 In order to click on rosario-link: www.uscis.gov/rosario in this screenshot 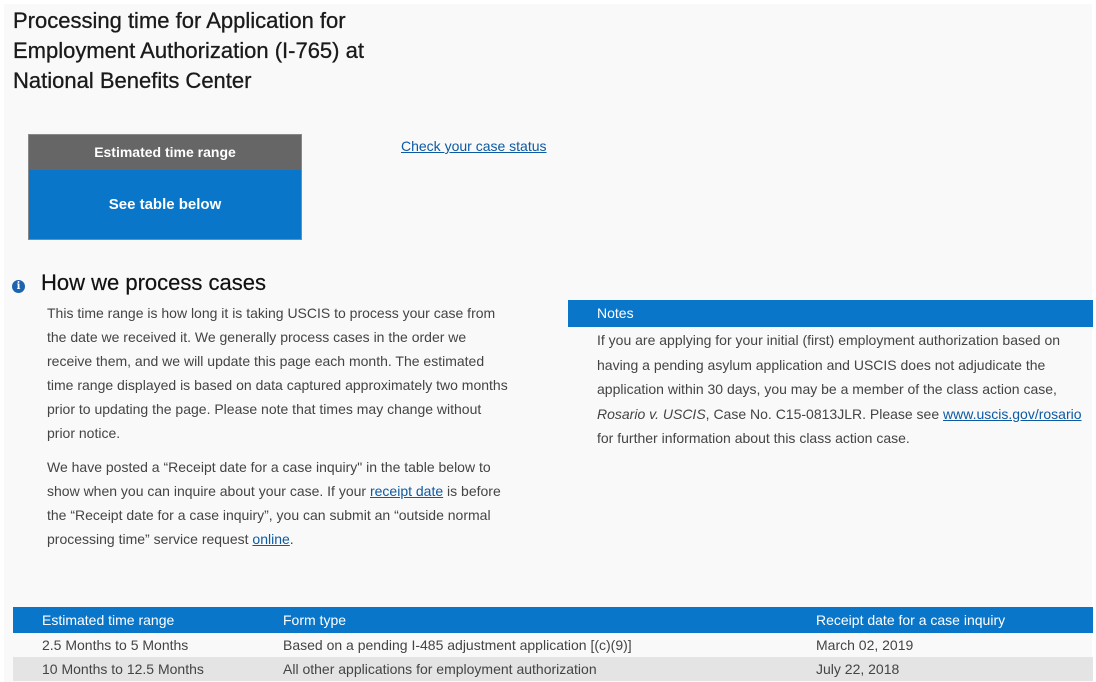, I will do `click(1012, 414)`.